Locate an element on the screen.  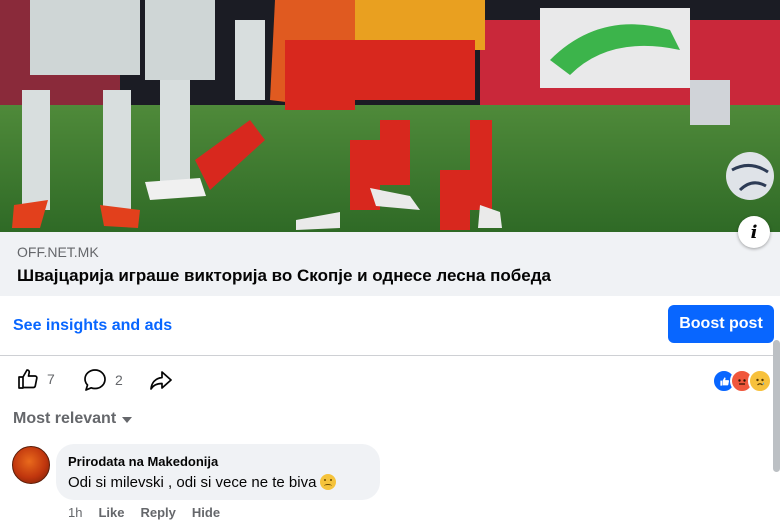
comment-like-button: Like is located at coordinates (111, 512).